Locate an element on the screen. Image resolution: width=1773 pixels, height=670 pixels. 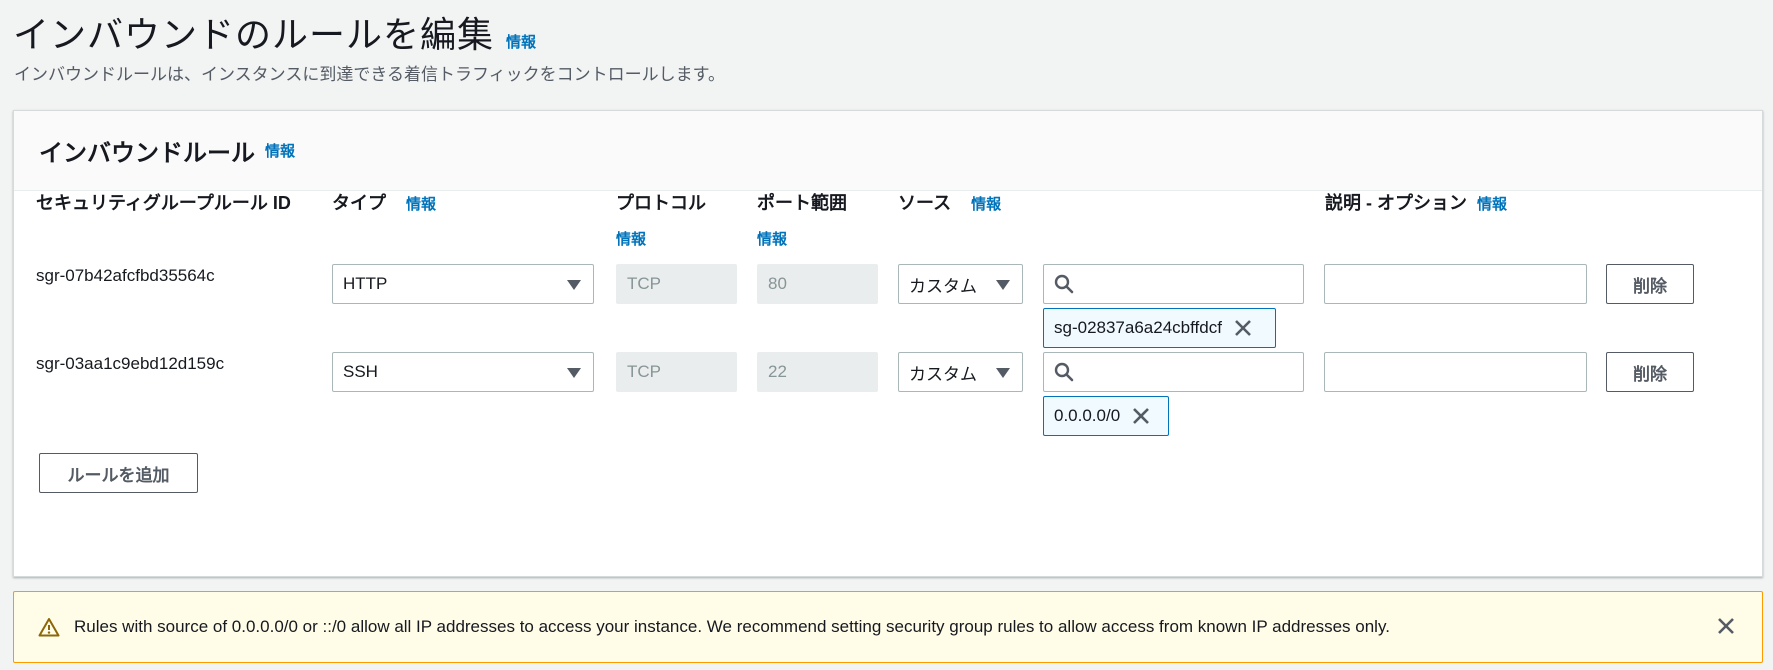
type-info-link: 情報 is located at coordinates (421, 203).